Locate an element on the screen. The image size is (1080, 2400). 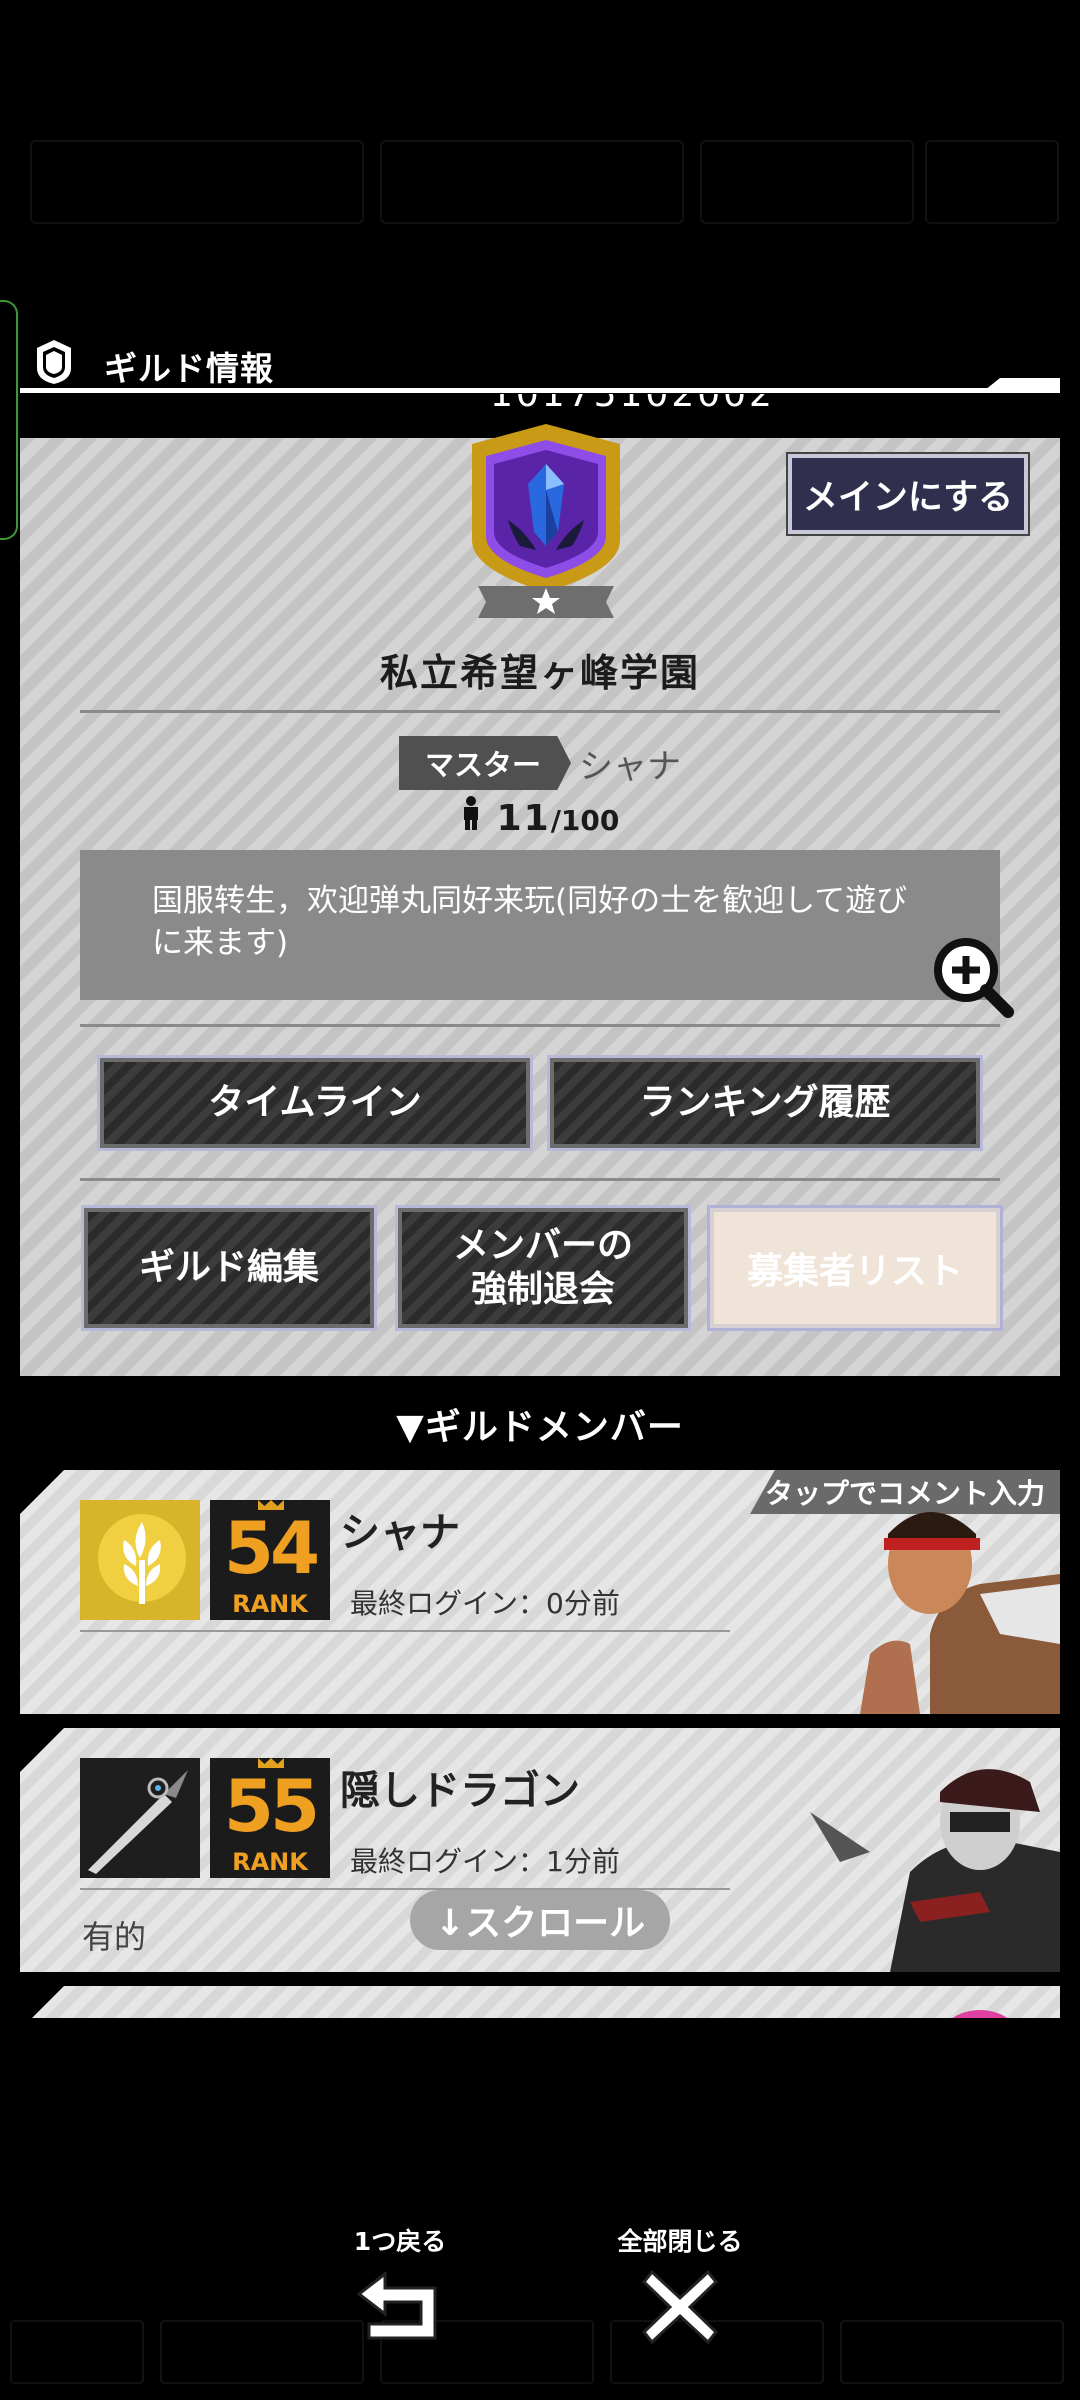
applicants-list-button: 募集者リスト is located at coordinates (855, 1268).